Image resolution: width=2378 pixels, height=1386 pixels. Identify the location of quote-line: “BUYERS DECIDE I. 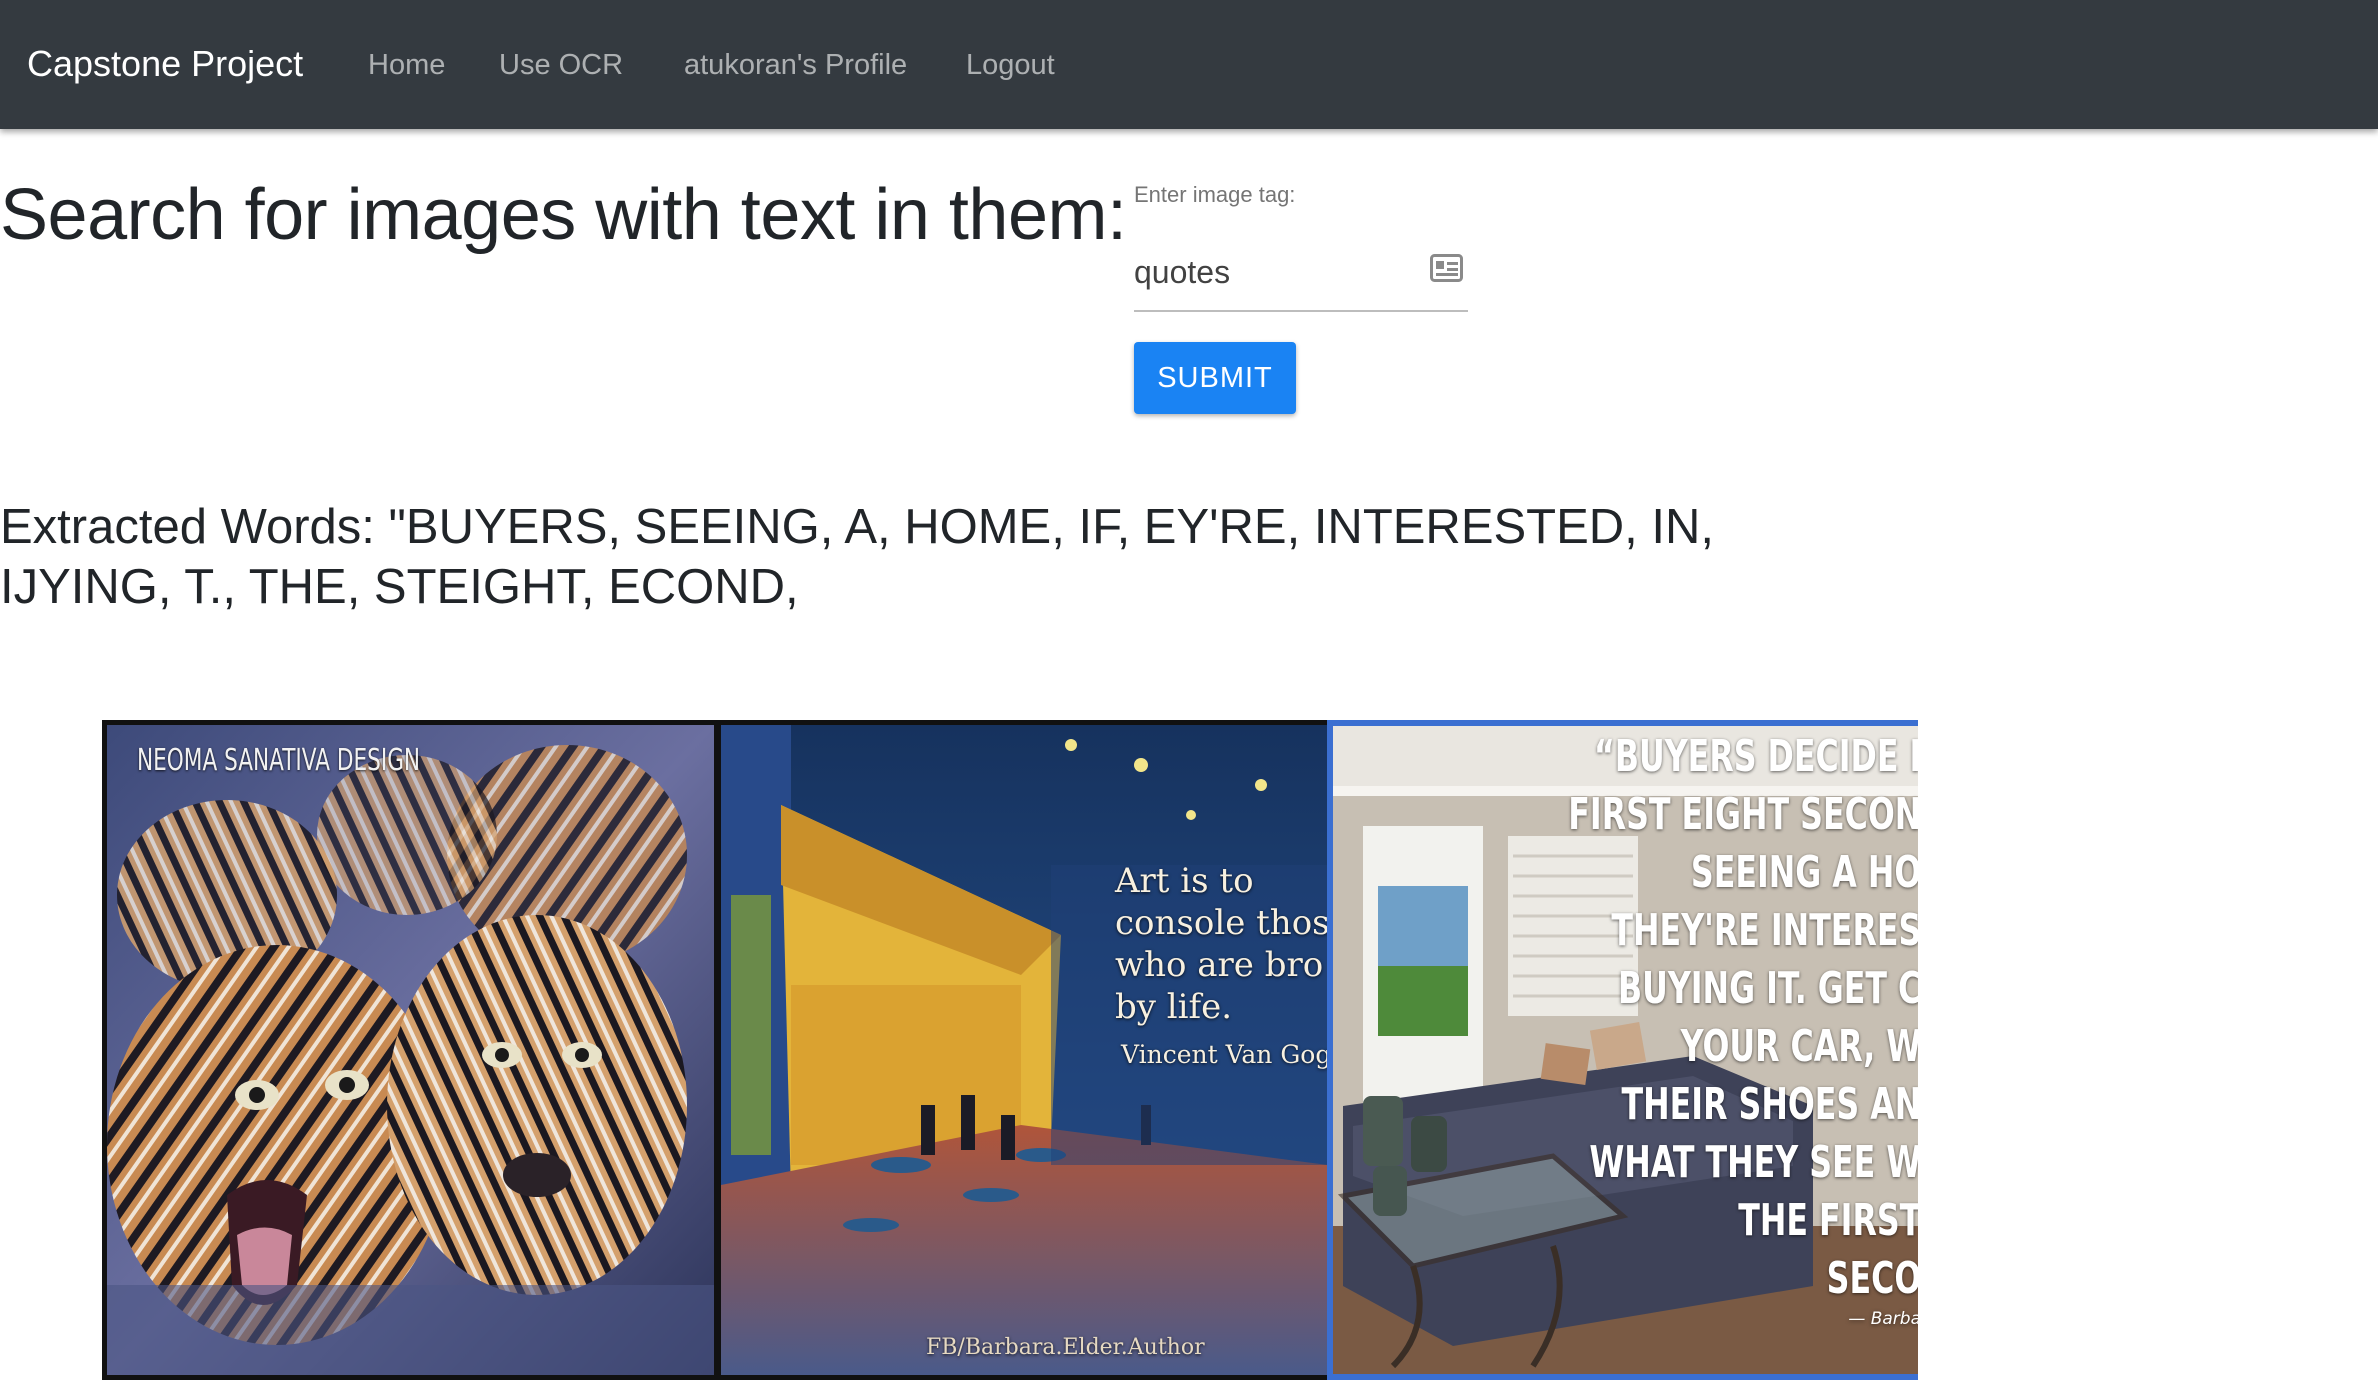
(1755, 756).